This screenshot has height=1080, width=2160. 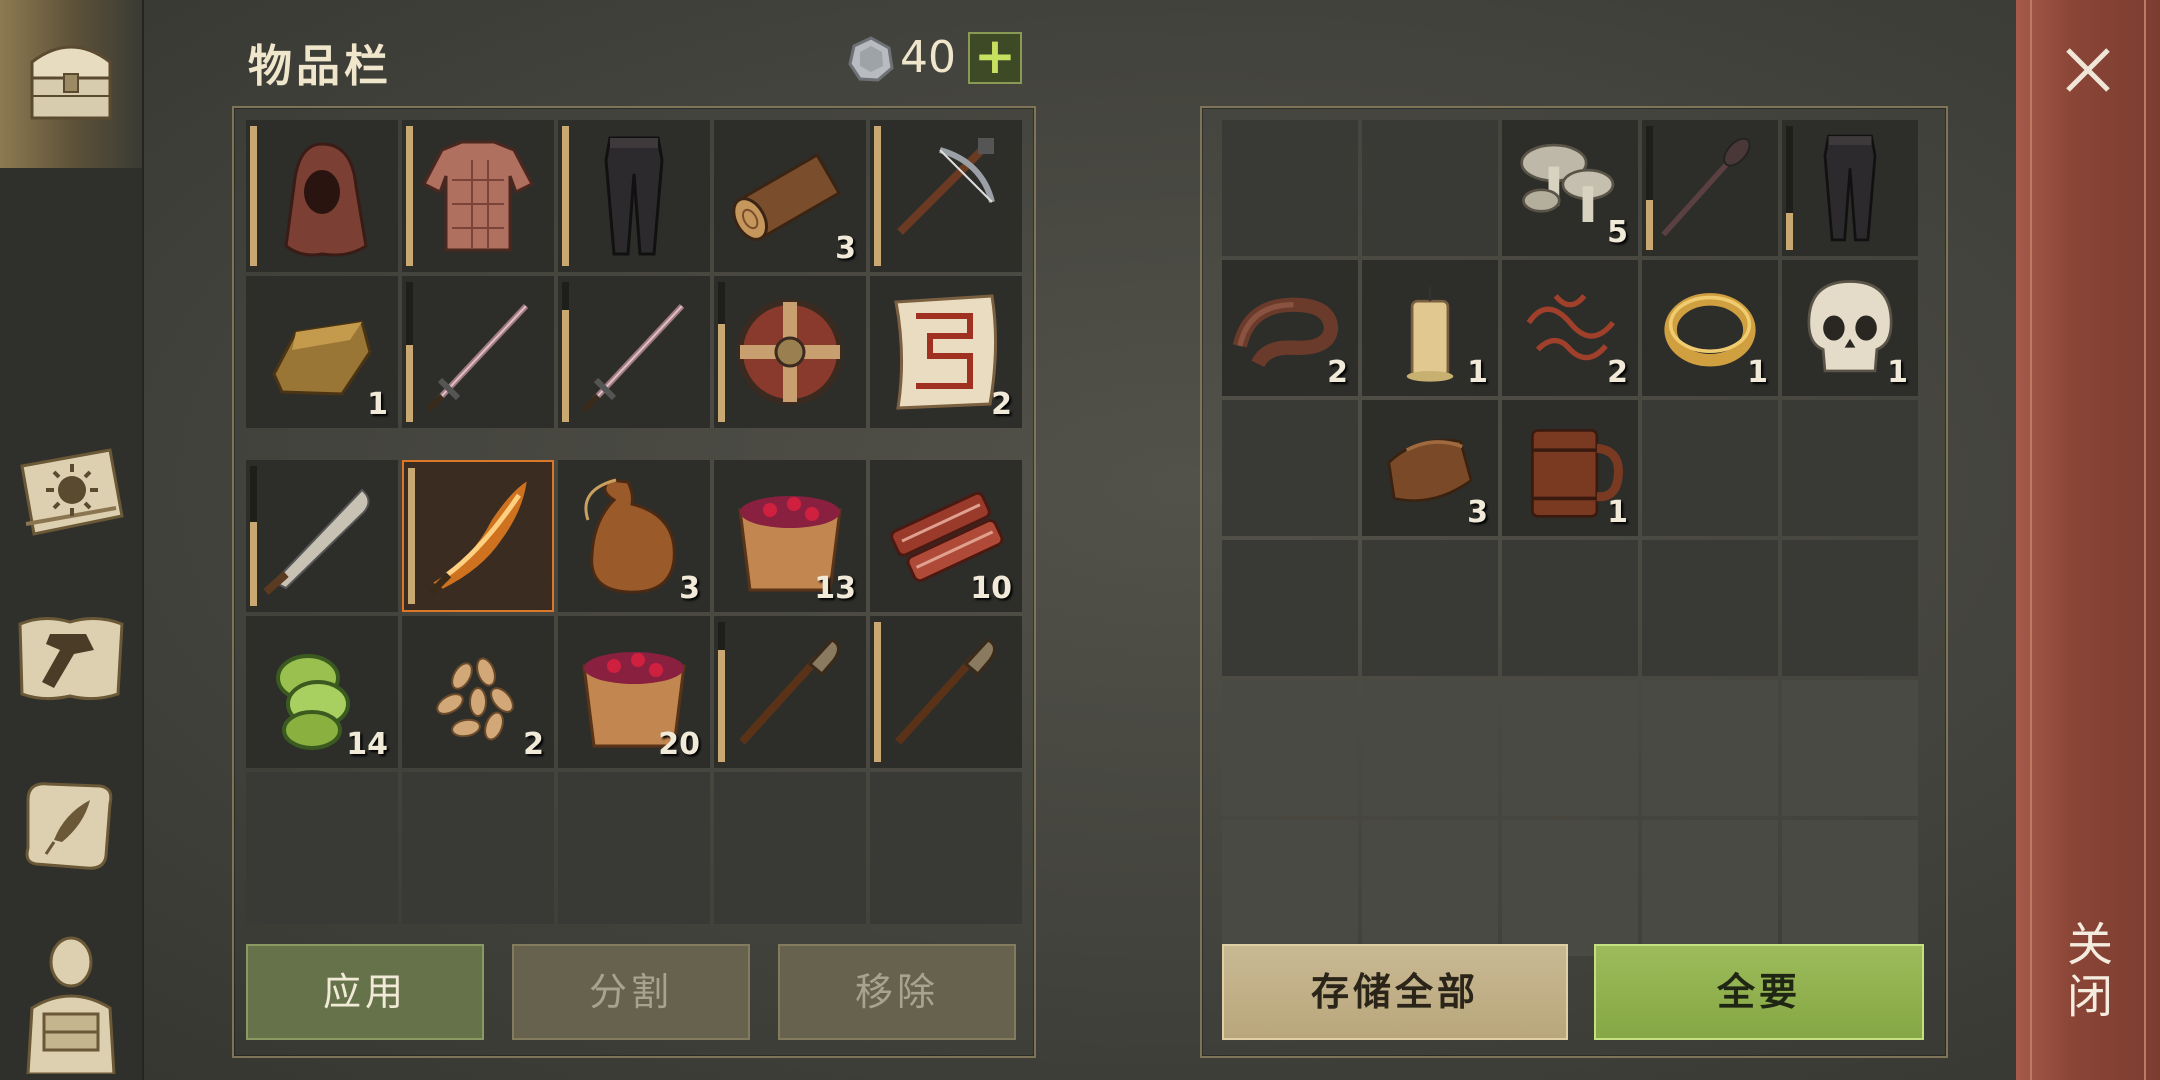 What do you see at coordinates (928, 57) in the screenshot?
I see `currency-count: 40` at bounding box center [928, 57].